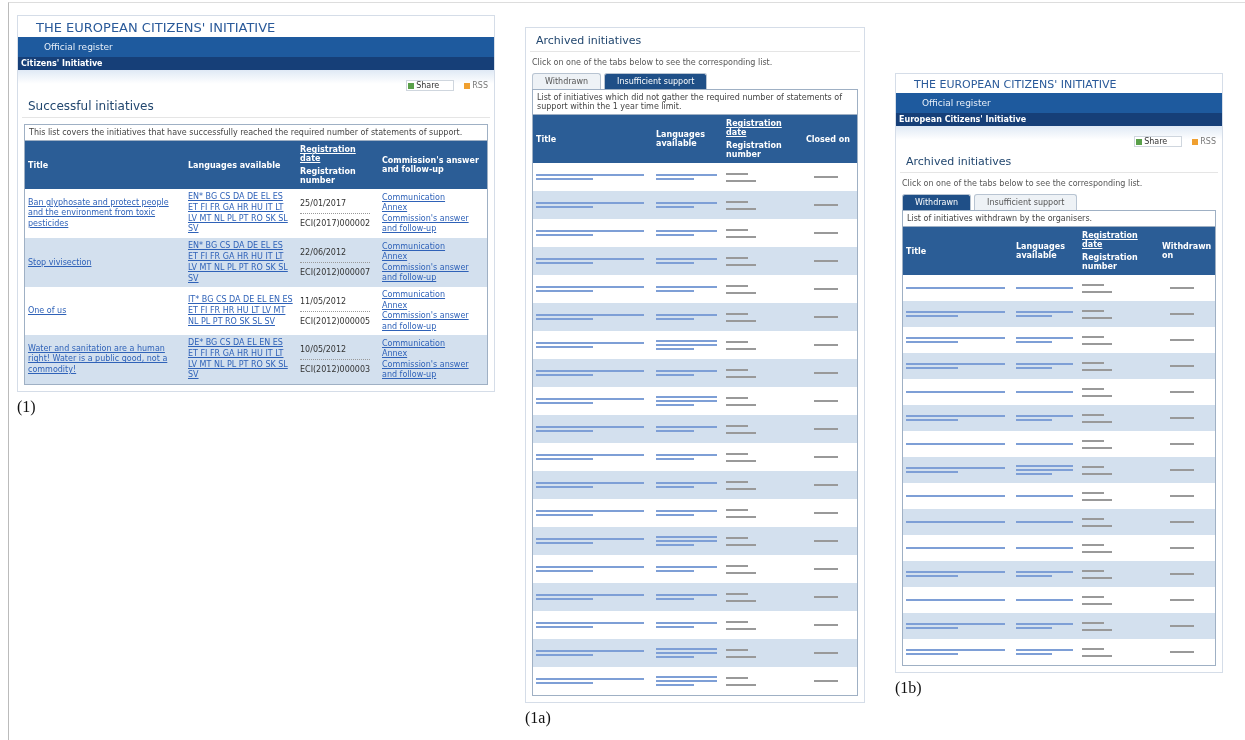  I want to click on initiative-title-link: Ban glyphosate and protect people and the environment from toxic pesticides, so click(105, 214).